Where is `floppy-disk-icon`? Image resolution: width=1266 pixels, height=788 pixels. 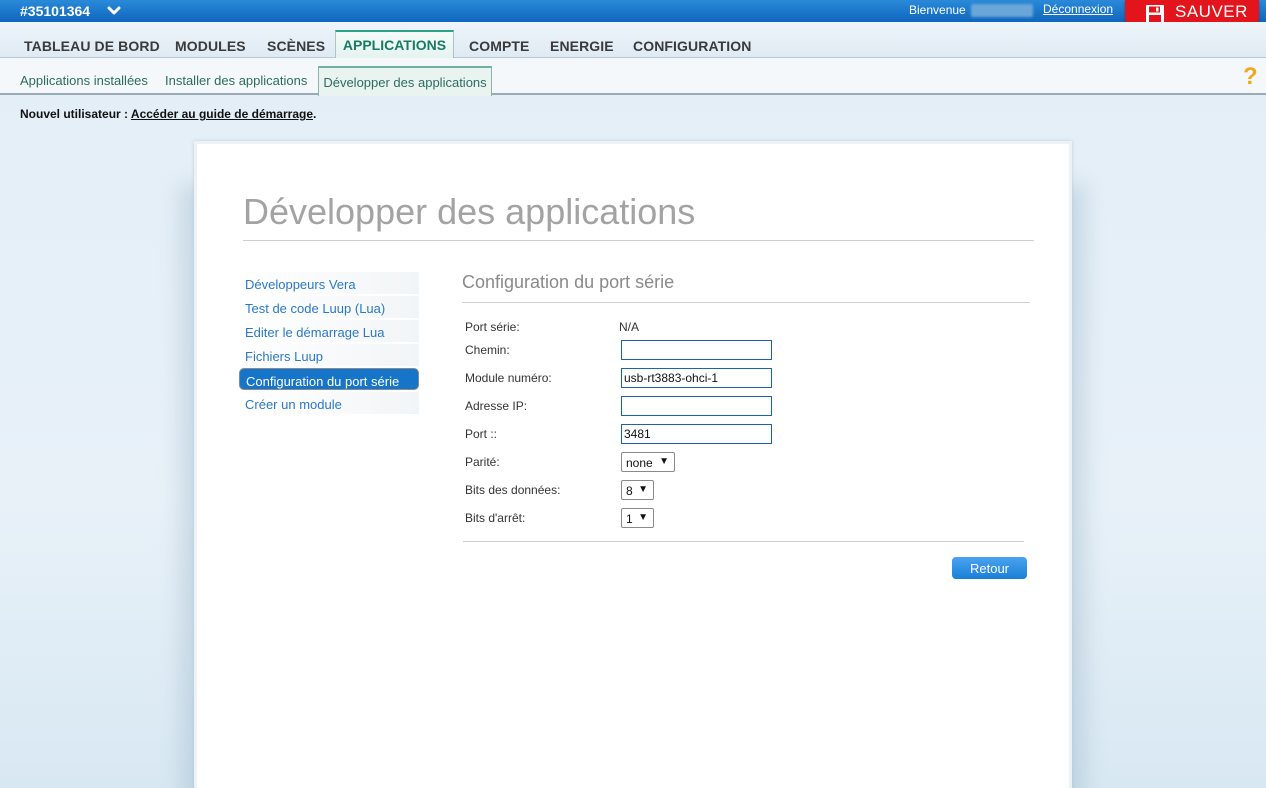
floppy-disk-icon is located at coordinates (1155, 14).